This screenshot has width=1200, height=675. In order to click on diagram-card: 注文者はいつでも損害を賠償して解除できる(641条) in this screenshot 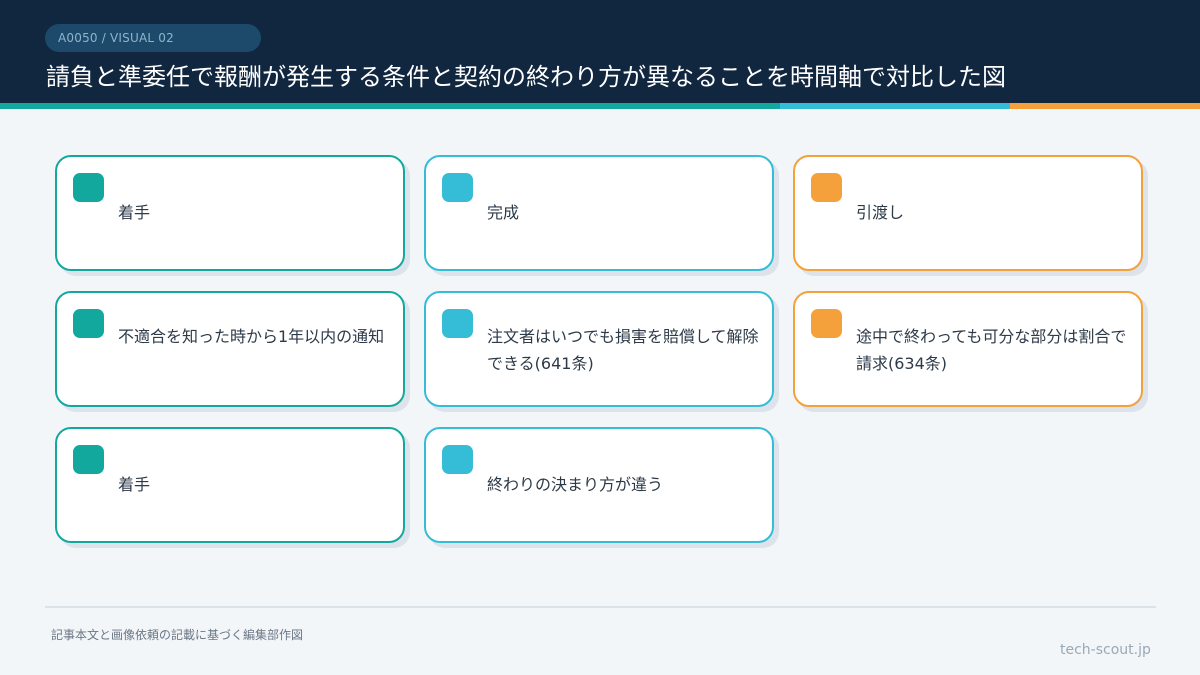, I will do `click(599, 349)`.